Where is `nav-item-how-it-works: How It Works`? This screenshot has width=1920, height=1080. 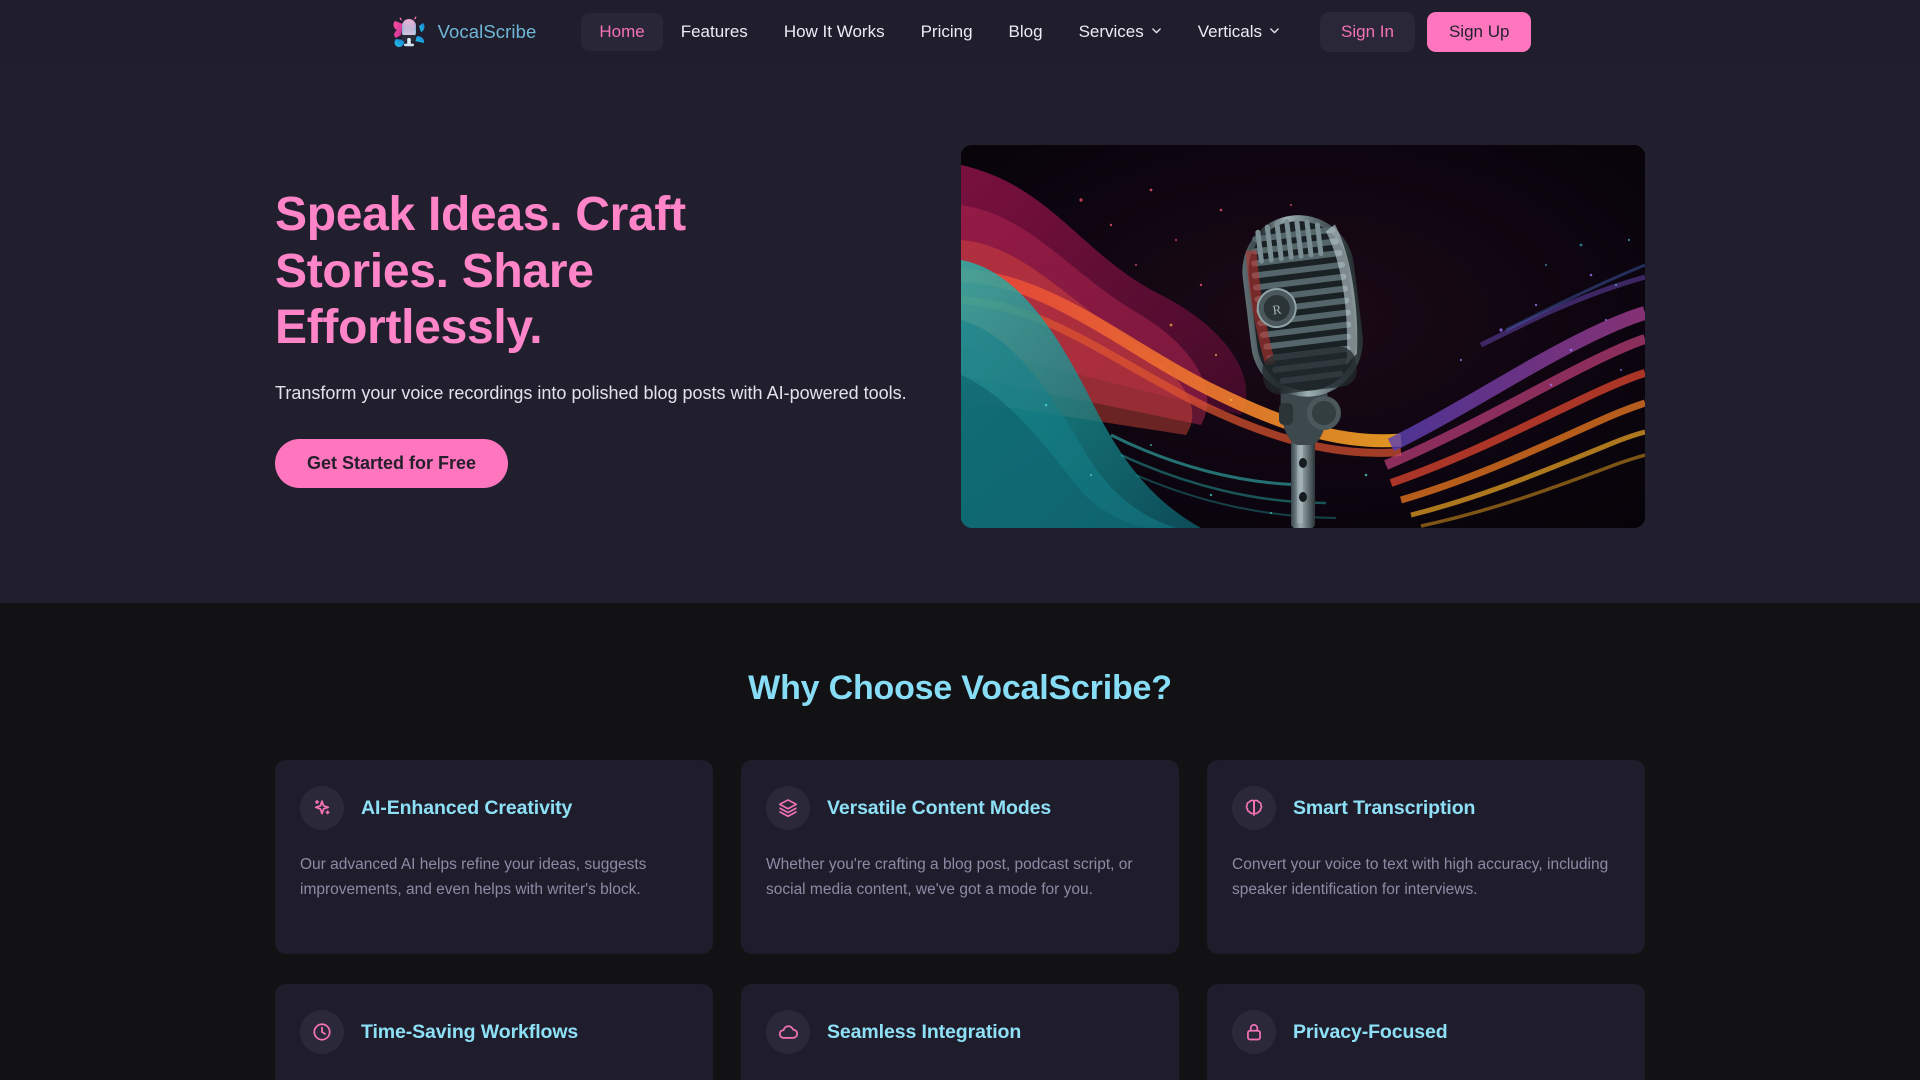
nav-item-how-it-works: How It Works is located at coordinates (834, 32).